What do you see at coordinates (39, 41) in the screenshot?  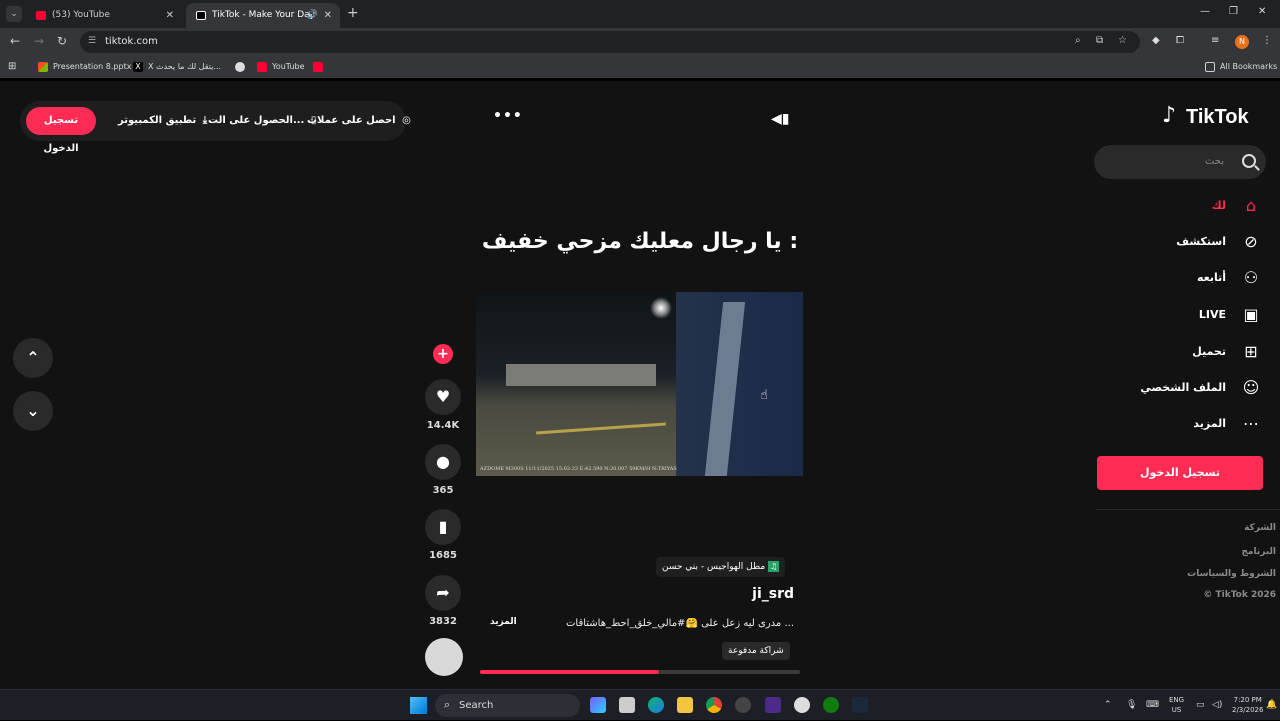 I see `forward-arrow-icon: →` at bounding box center [39, 41].